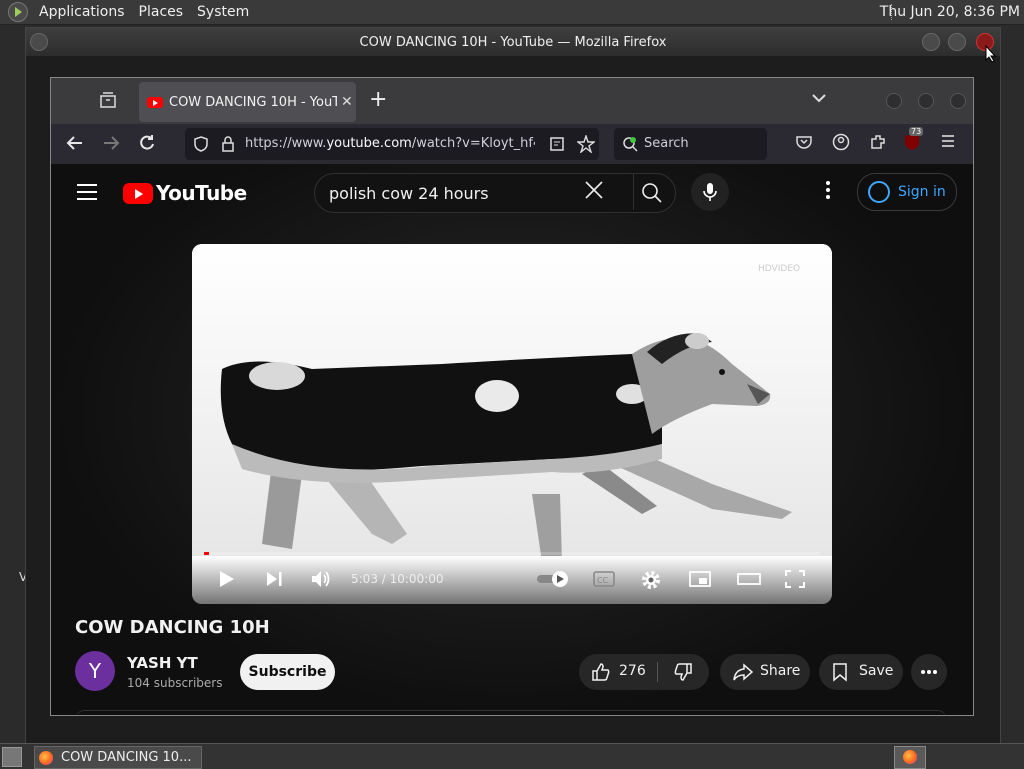 This screenshot has width=1024, height=769. What do you see at coordinates (632, 671) in the screenshot?
I see `like-count: 276` at bounding box center [632, 671].